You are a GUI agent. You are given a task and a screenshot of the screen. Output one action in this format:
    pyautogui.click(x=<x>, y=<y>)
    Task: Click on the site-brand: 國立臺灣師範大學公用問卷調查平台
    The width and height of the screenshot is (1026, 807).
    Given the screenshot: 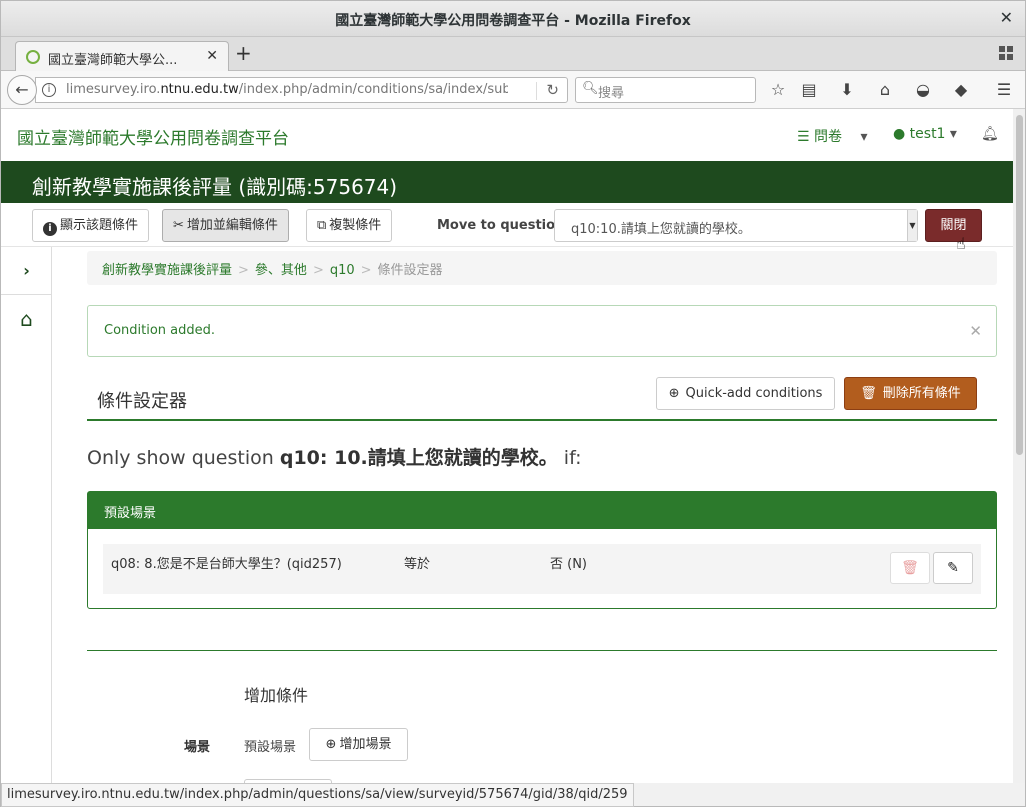 What is the action you would take?
    pyautogui.click(x=153, y=136)
    